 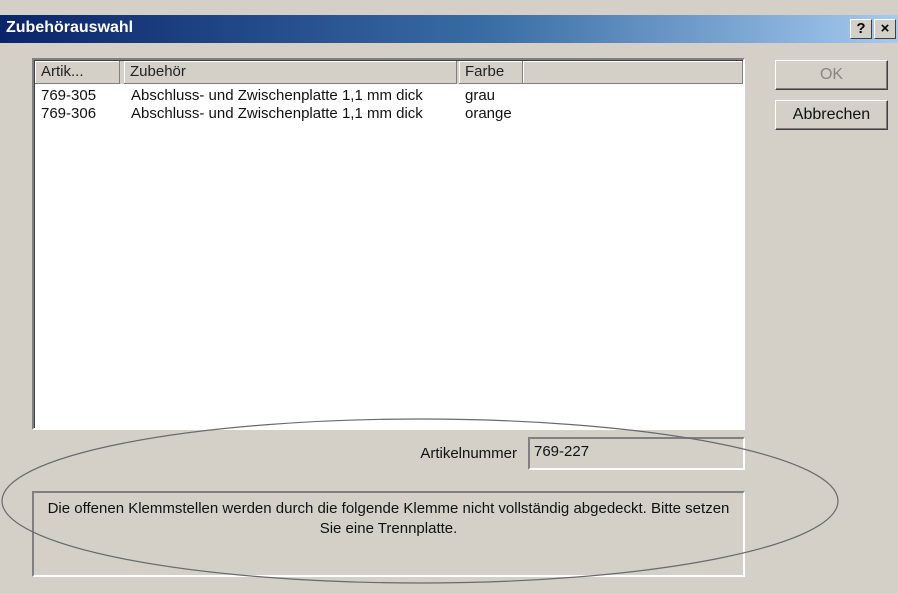 I want to click on column-header-accessory: Zubehör, so click(x=290, y=72).